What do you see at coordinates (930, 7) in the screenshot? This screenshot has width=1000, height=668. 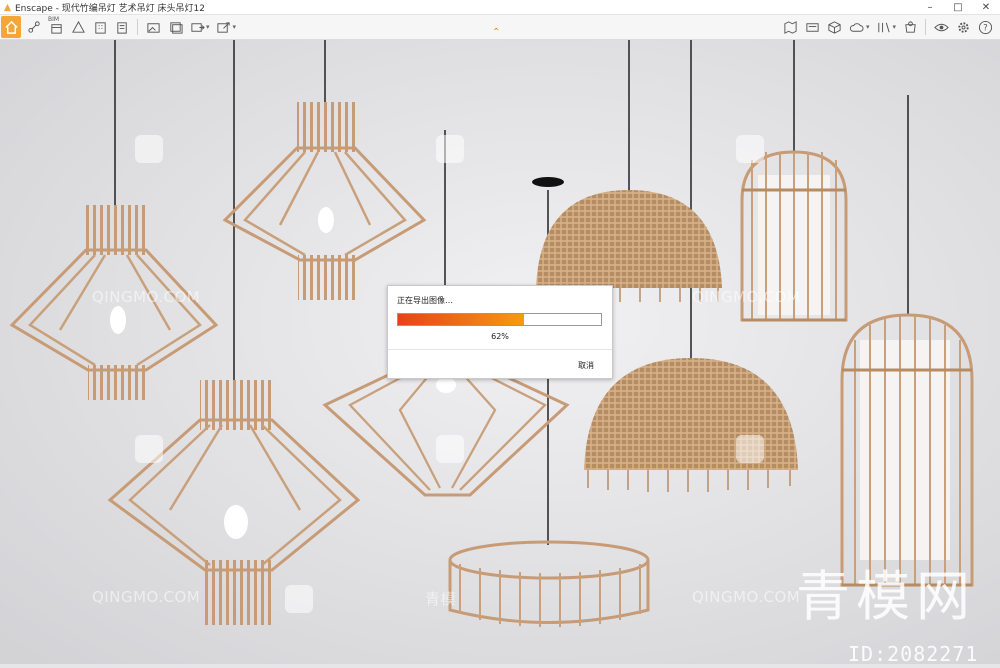 I see `minimize-button: –` at bounding box center [930, 7].